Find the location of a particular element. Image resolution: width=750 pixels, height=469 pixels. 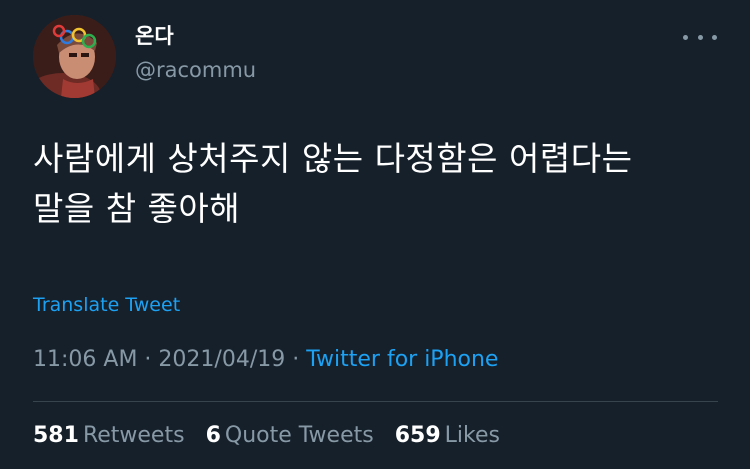

likes-stat: 659 Likes is located at coordinates (447, 436).